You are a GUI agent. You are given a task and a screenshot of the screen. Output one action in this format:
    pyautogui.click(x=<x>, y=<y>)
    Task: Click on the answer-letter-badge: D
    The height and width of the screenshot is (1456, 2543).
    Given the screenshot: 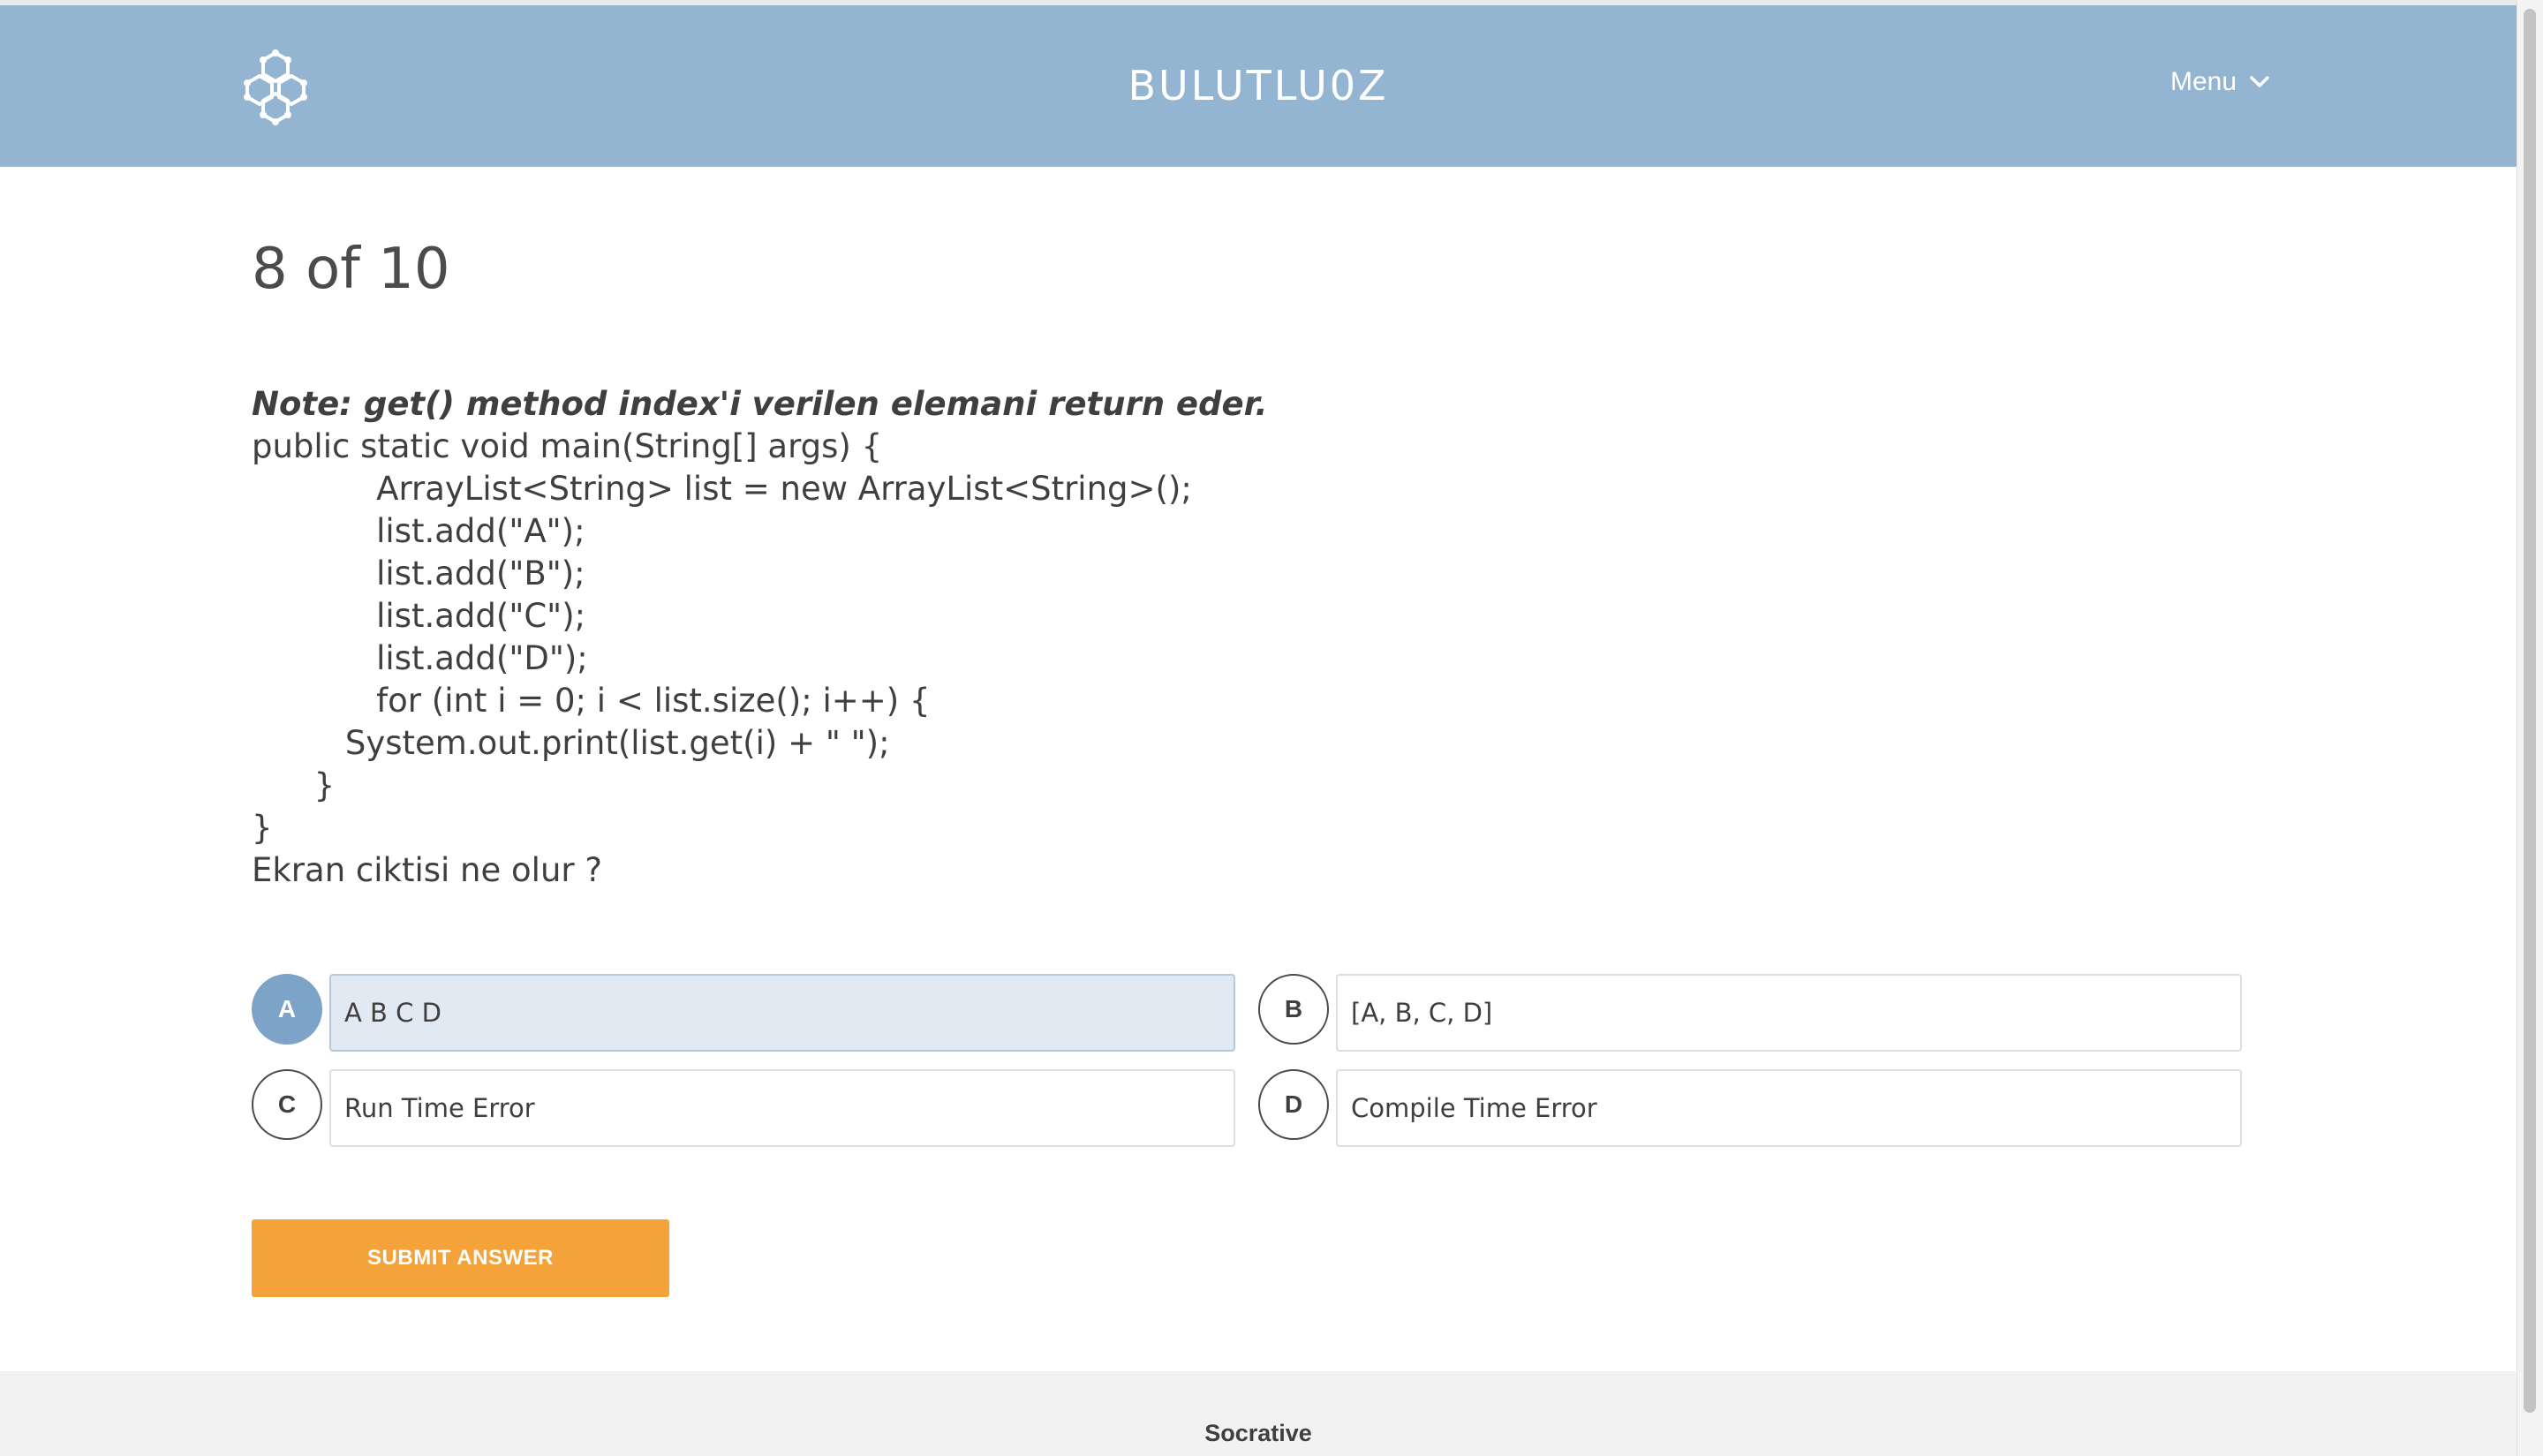 What is the action you would take?
    pyautogui.click(x=1293, y=1104)
    